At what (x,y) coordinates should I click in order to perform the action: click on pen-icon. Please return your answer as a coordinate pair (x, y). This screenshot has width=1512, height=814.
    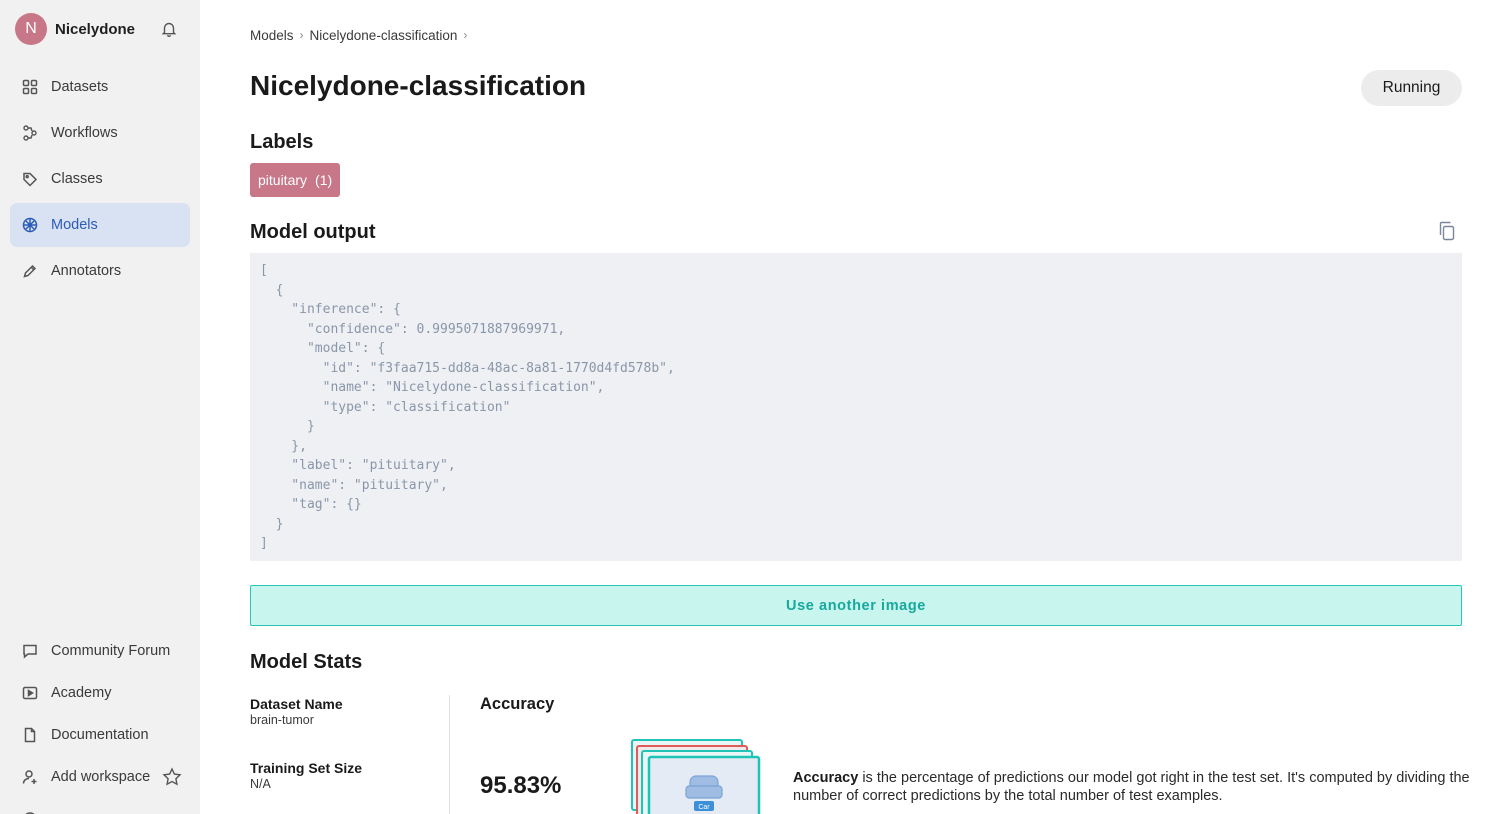
    Looking at the image, I should click on (30, 271).